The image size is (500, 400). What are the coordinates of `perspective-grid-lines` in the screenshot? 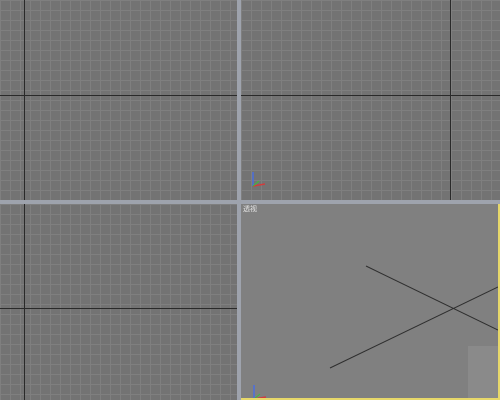 It's located at (413, 317).